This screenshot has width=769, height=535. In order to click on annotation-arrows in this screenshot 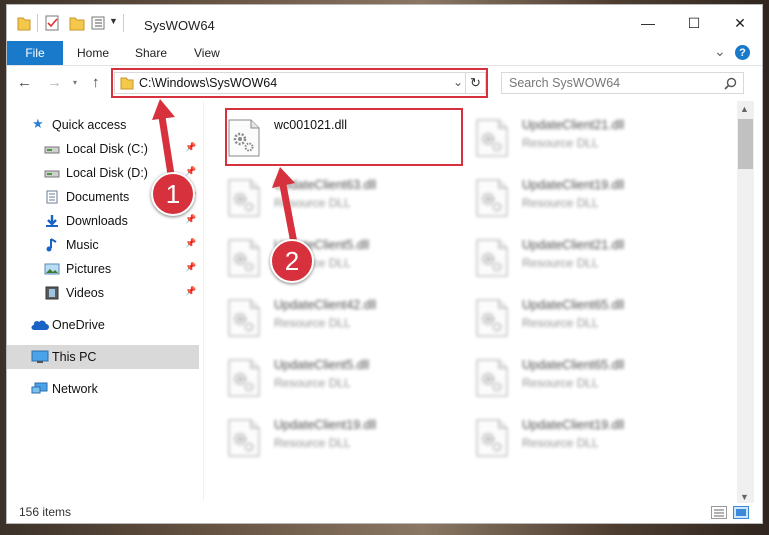, I will do `click(225, 173)`.